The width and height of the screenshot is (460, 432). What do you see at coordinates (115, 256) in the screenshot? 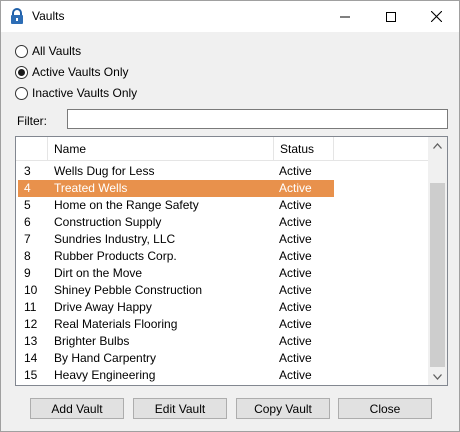
I see `vault-name: Rubber Products Corp.` at bounding box center [115, 256].